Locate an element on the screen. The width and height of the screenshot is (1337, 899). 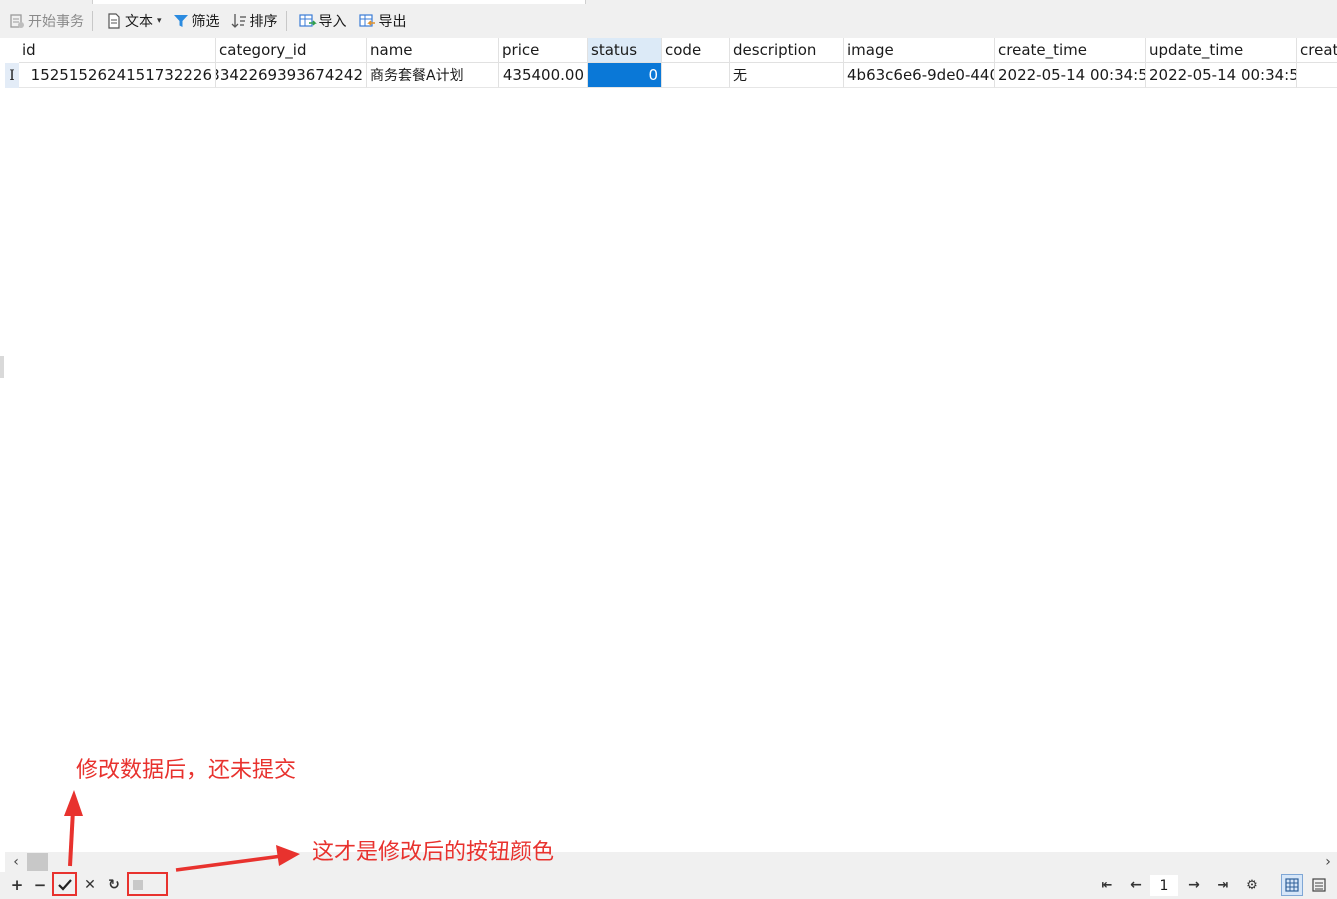
column-header-description: description is located at coordinates (787, 50).